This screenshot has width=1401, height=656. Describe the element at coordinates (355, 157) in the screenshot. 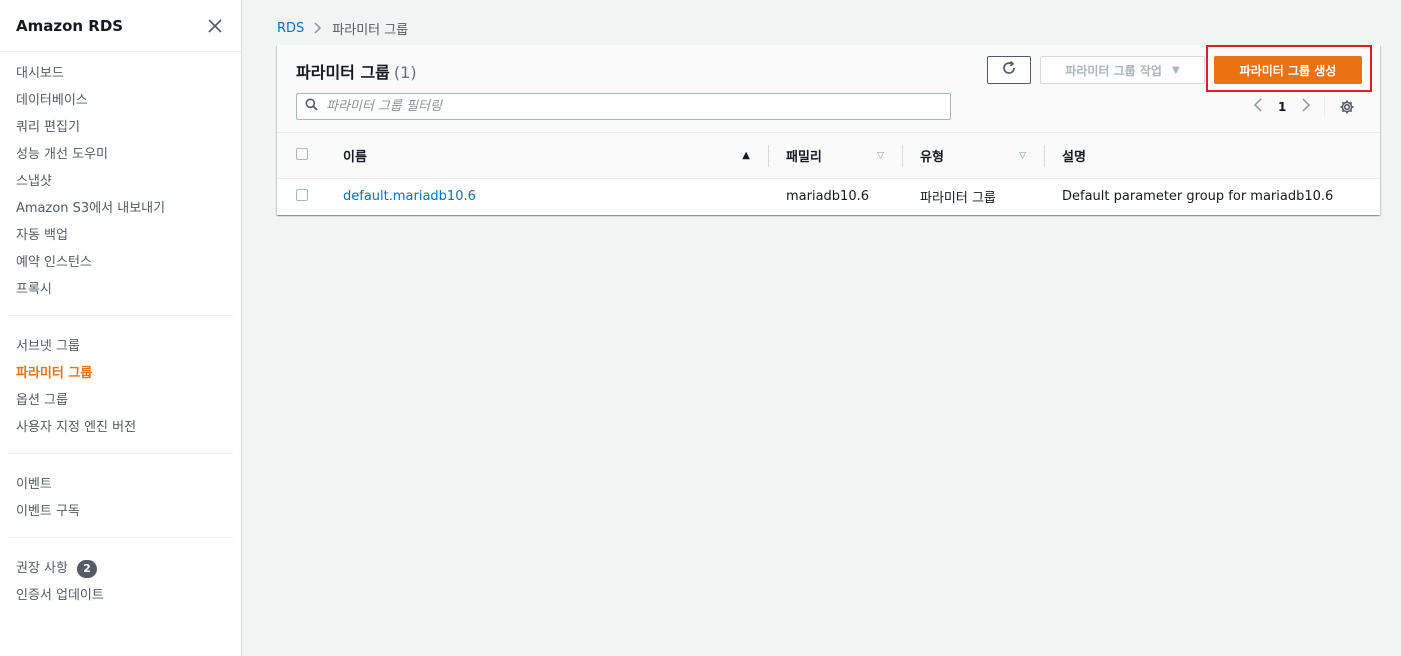

I see `header-name-label: 이름` at that location.